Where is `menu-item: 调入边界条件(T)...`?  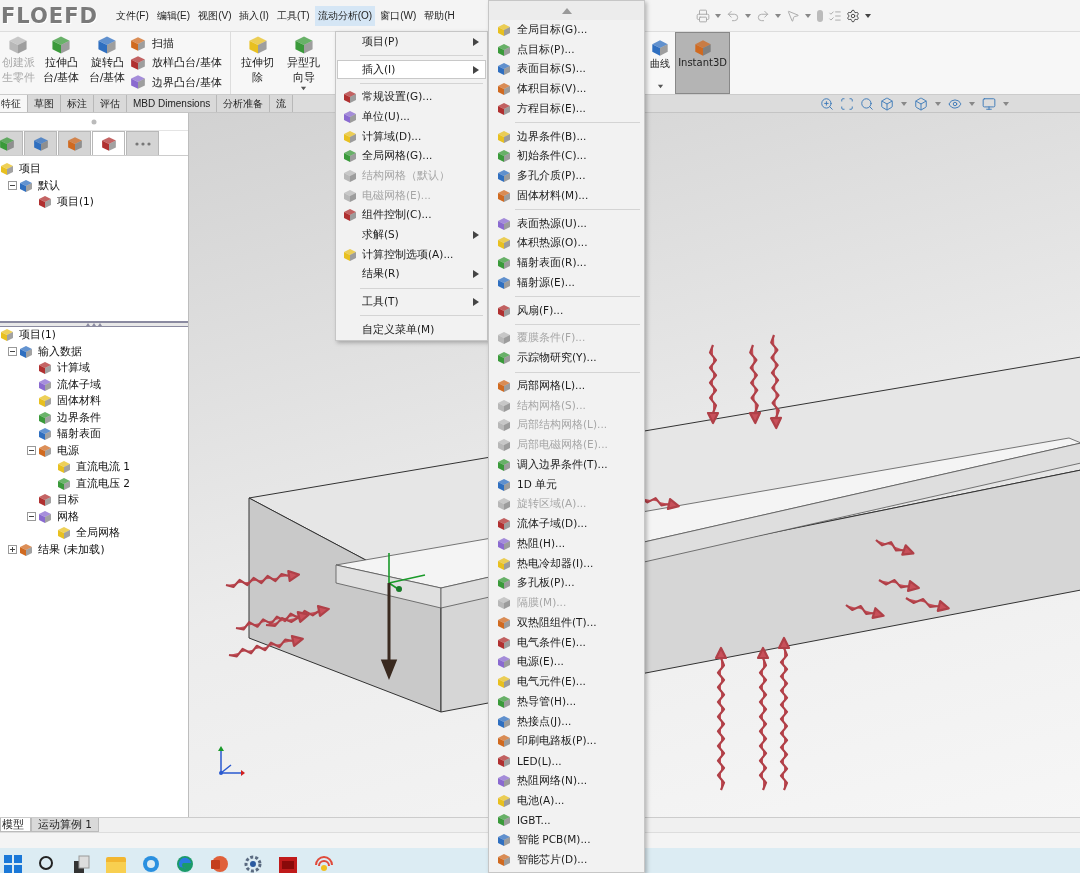 menu-item: 调入边界条件(T)... is located at coordinates (566, 465).